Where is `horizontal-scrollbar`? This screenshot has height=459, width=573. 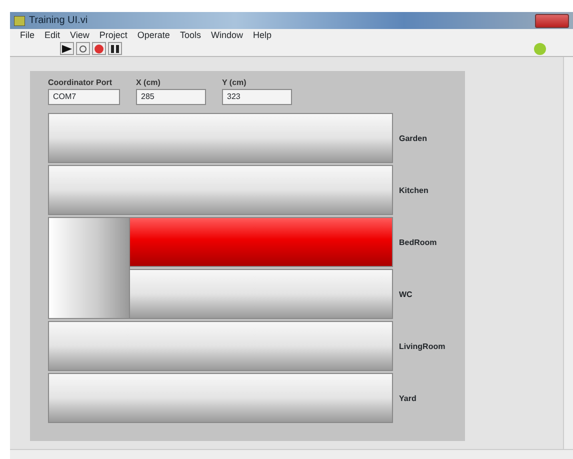 horizontal-scrollbar is located at coordinates (291, 454).